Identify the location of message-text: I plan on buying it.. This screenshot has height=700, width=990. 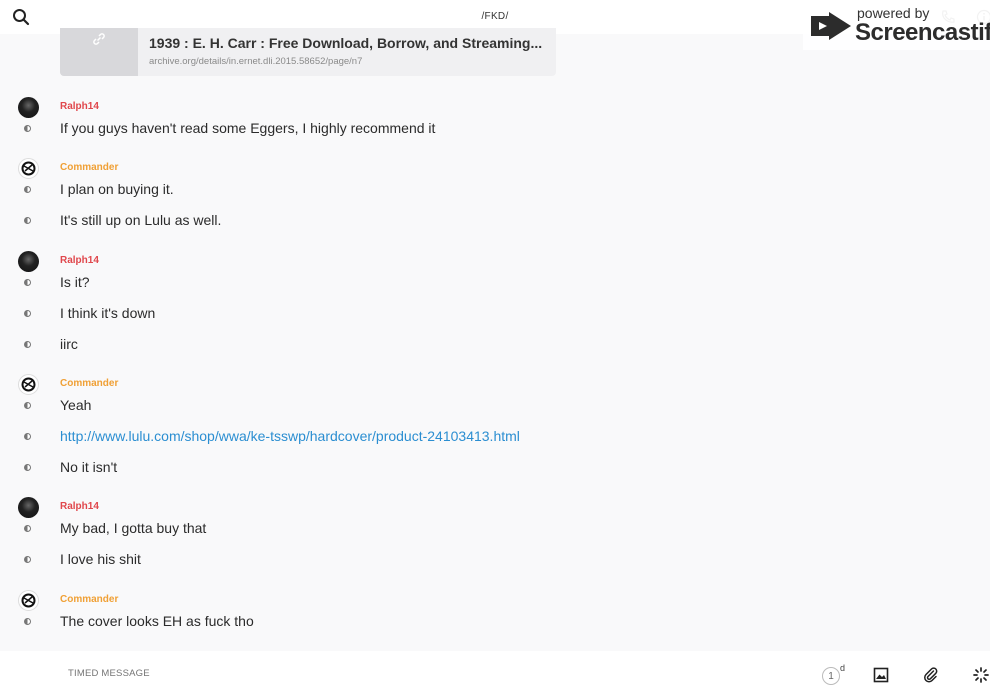
(117, 189).